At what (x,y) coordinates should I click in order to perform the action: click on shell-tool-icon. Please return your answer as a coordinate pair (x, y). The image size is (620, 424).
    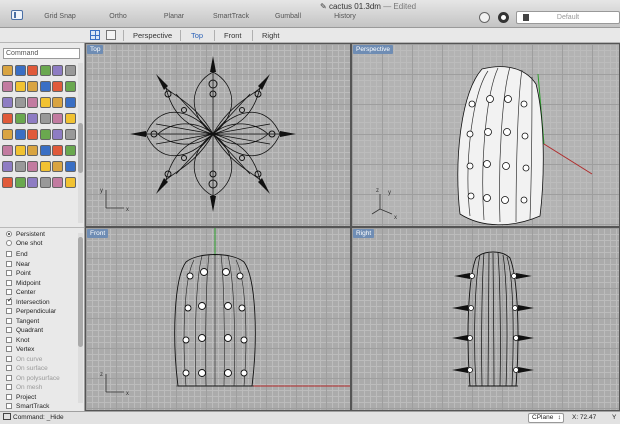
    Looking at the image, I should click on (7, 134).